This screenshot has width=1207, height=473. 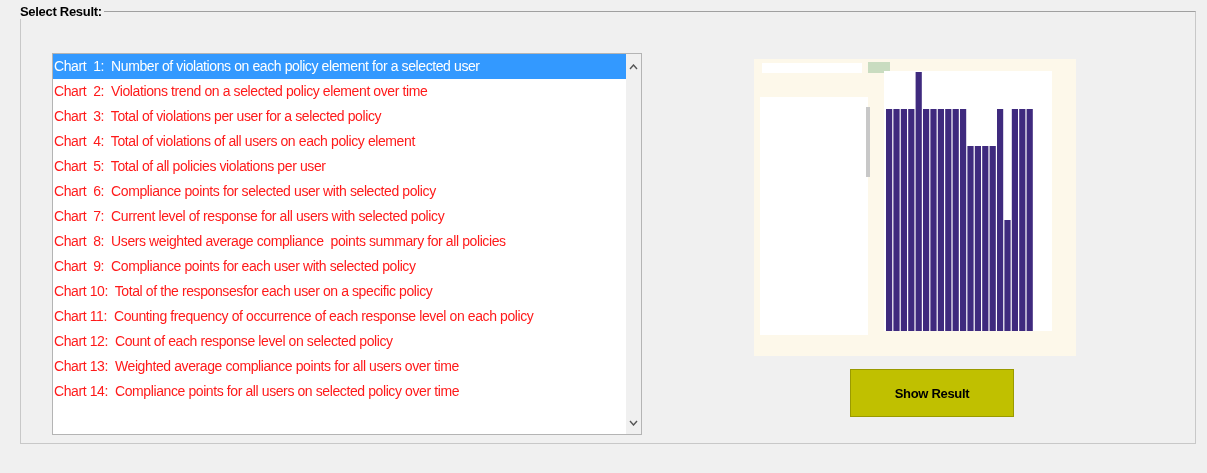 What do you see at coordinates (633, 423) in the screenshot?
I see `scroll-down-icon` at bounding box center [633, 423].